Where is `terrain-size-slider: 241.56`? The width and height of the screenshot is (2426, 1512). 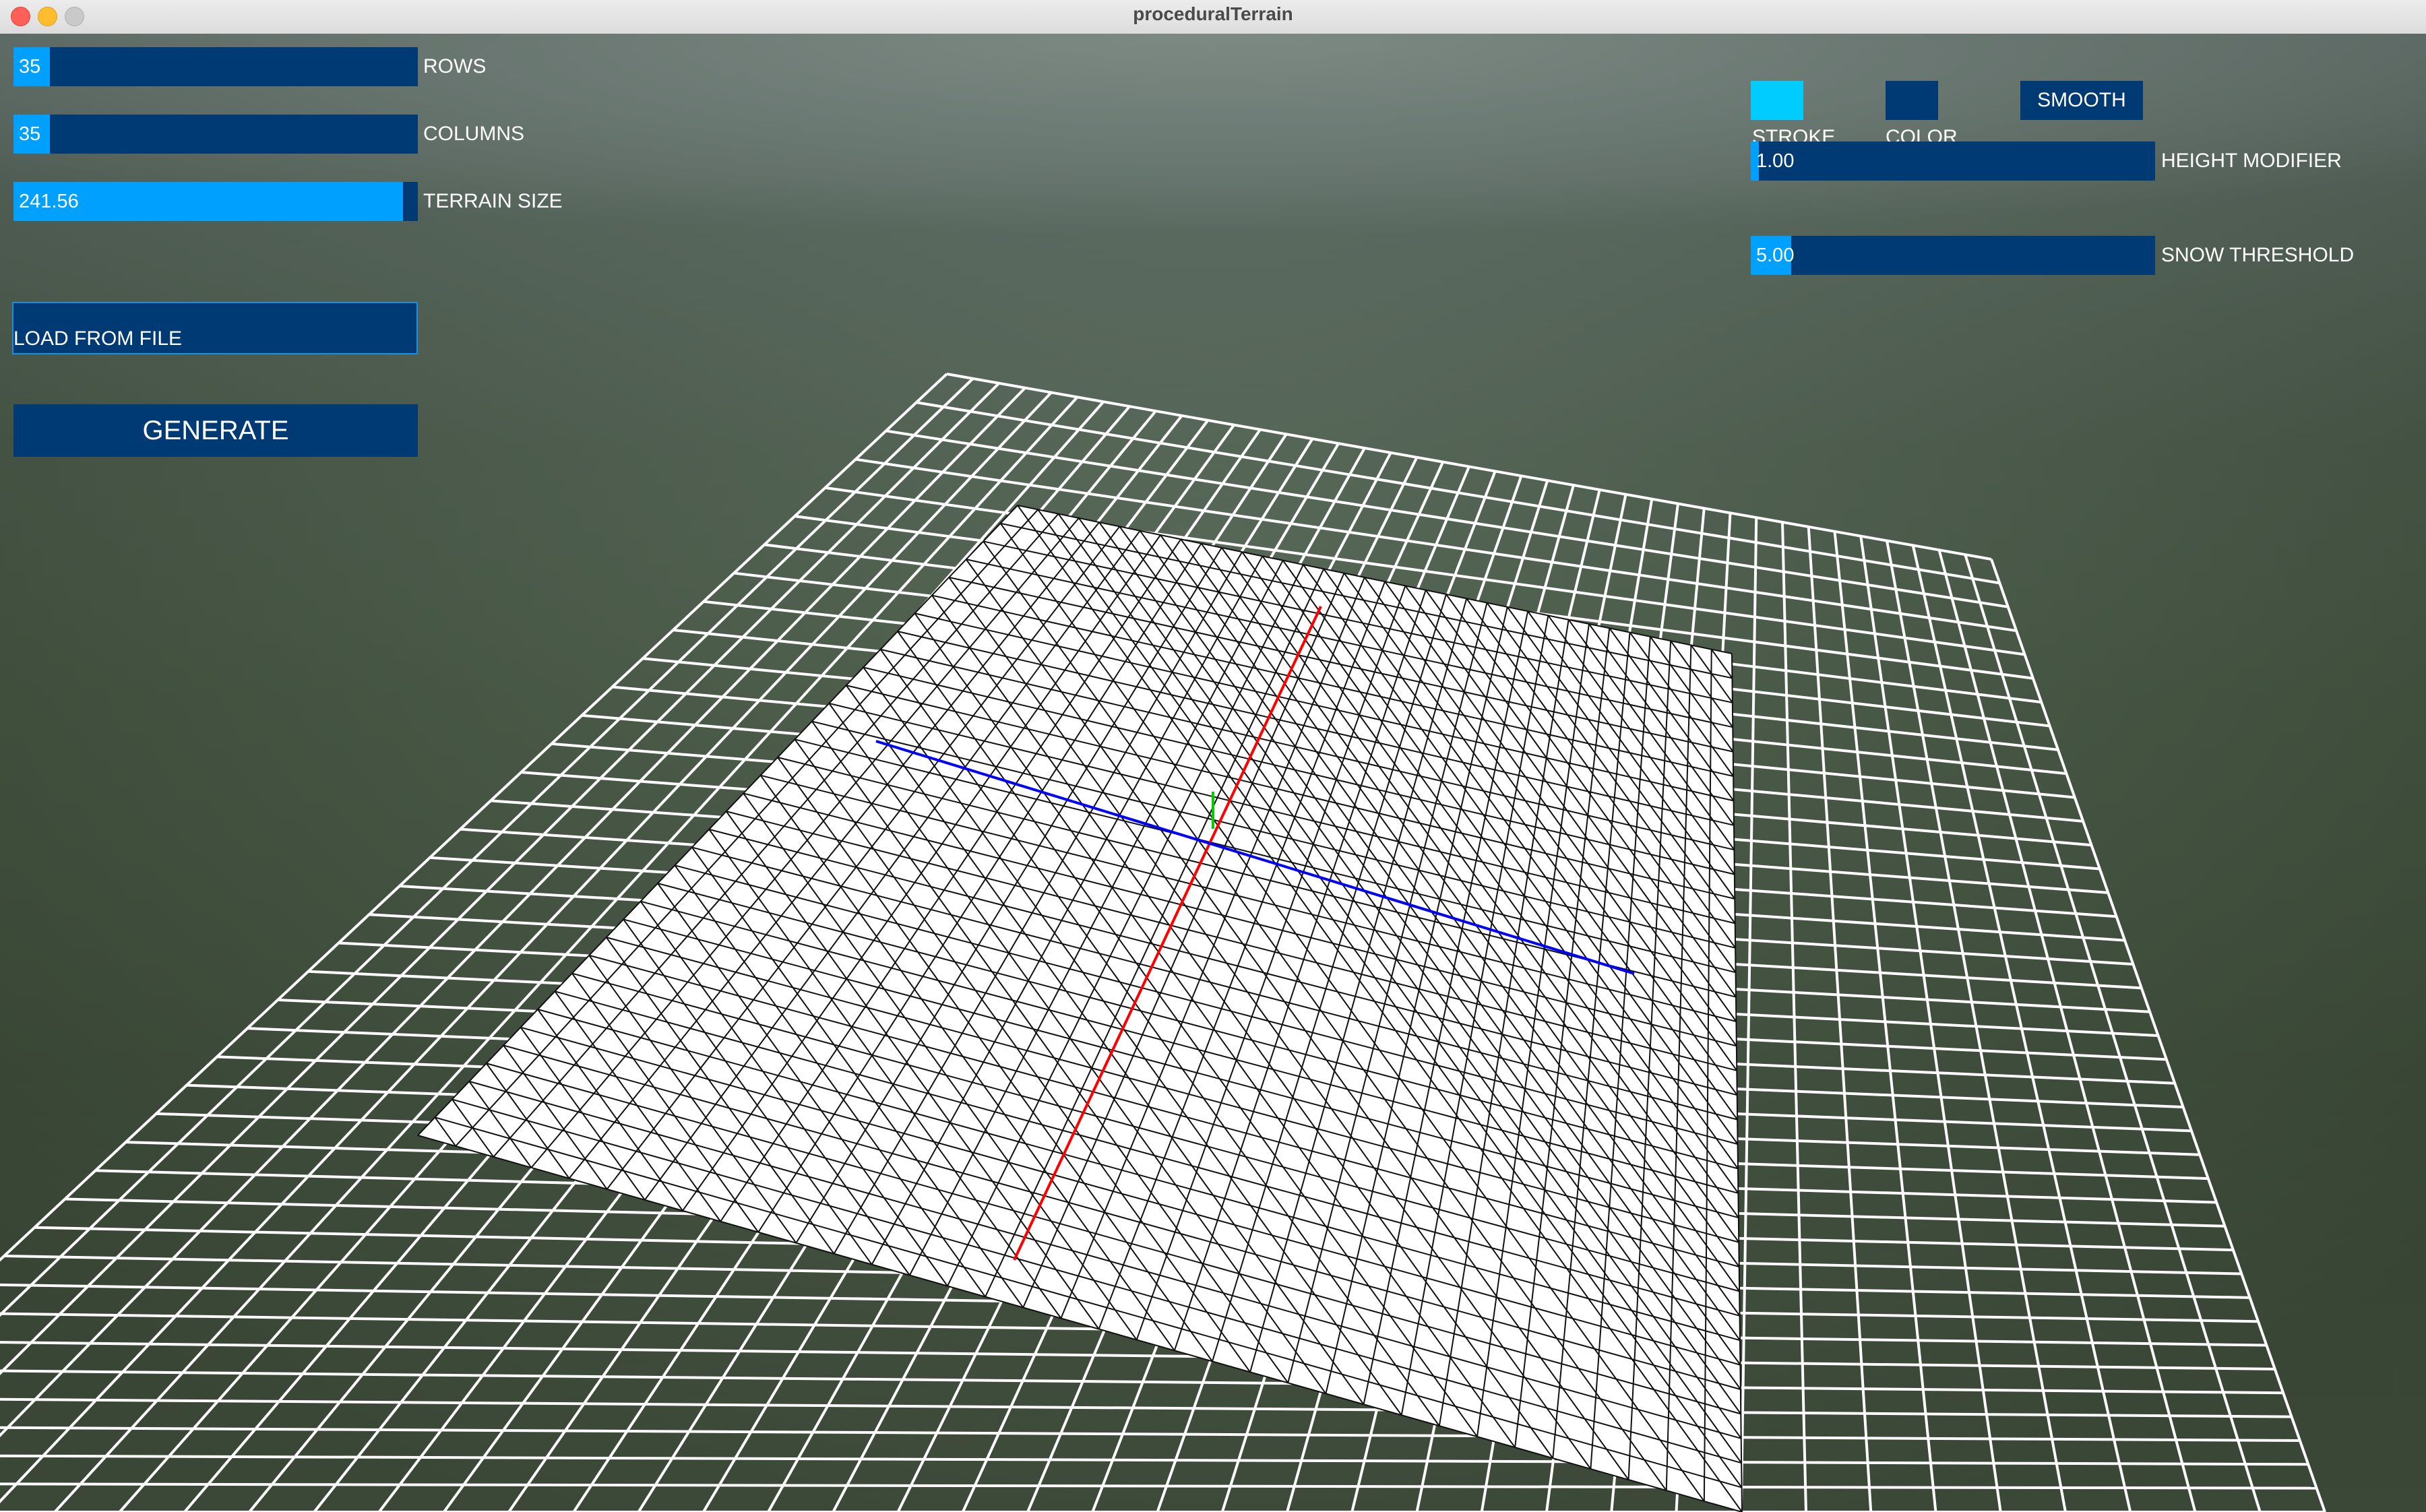
terrain-size-slider: 241.56 is located at coordinates (215, 201).